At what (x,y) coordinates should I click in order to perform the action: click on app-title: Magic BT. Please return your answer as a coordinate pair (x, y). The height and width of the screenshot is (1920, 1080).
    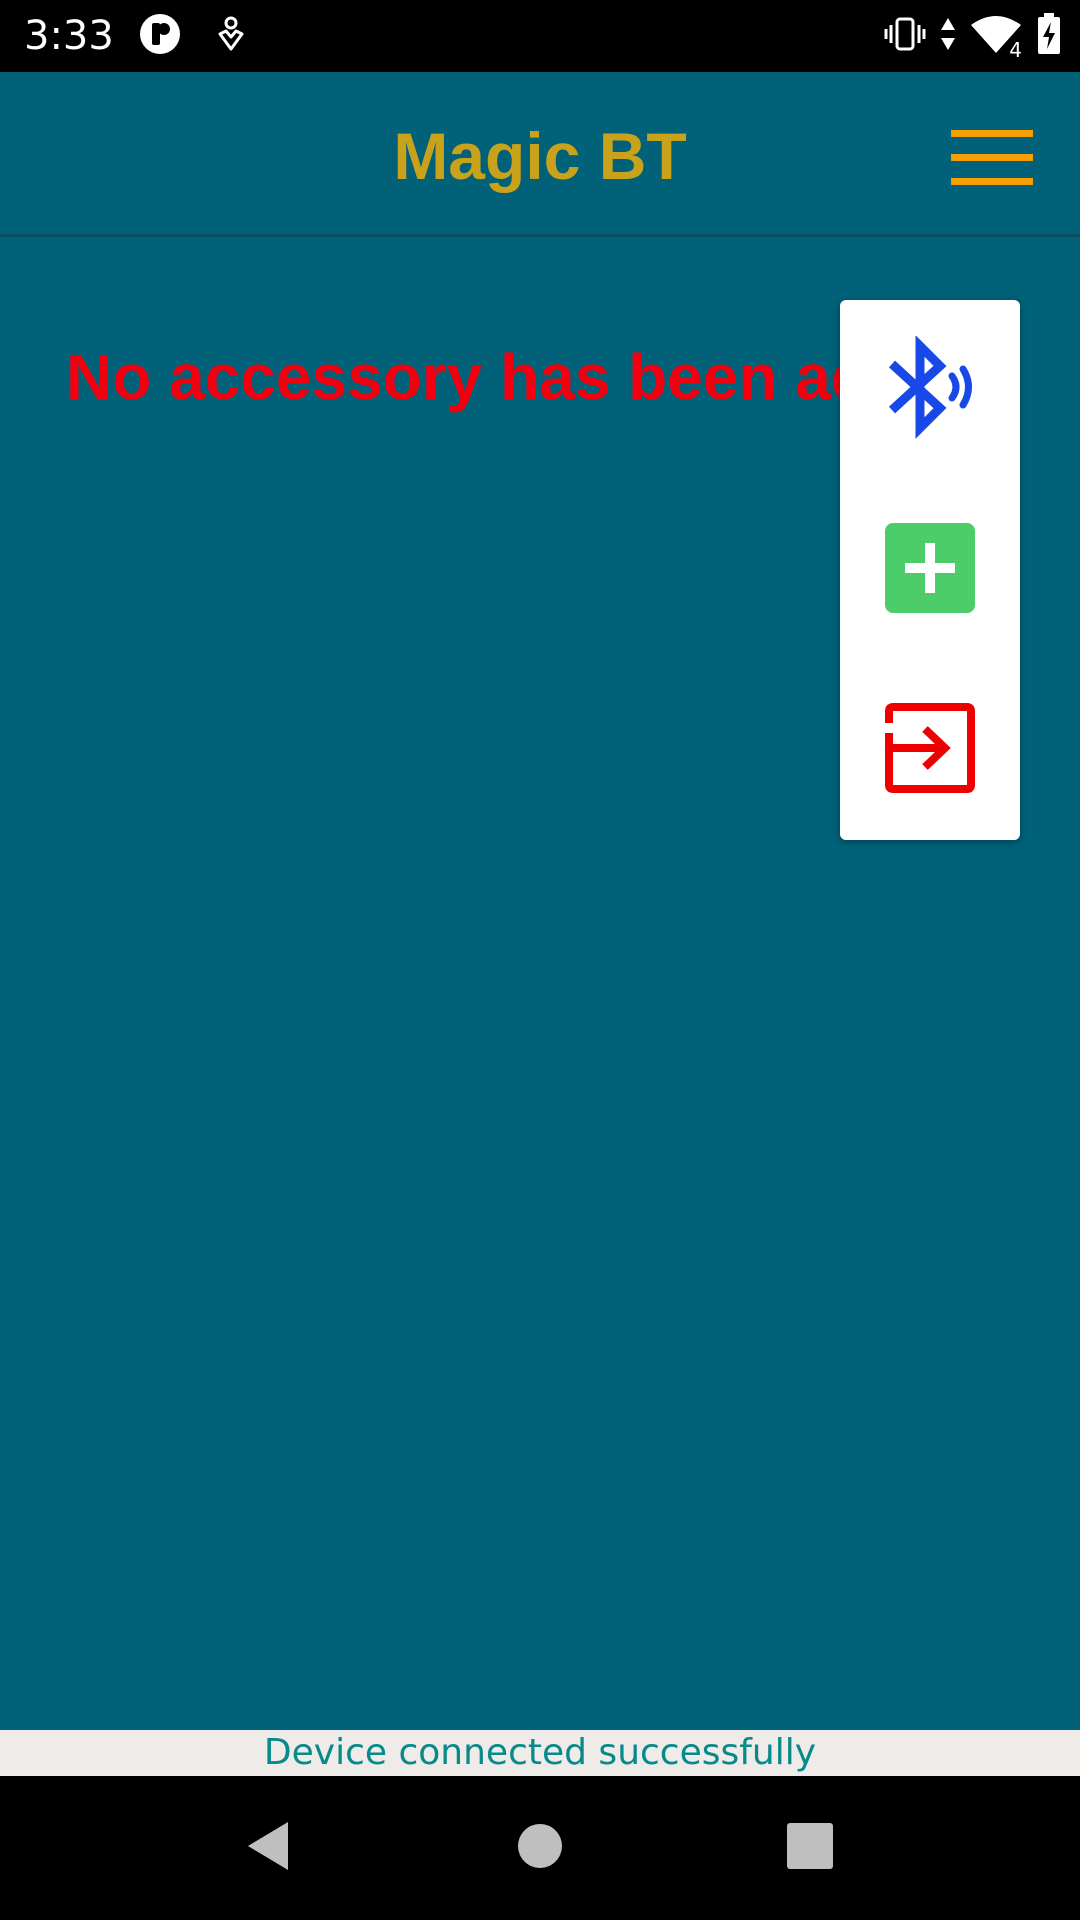
    Looking at the image, I should click on (540, 156).